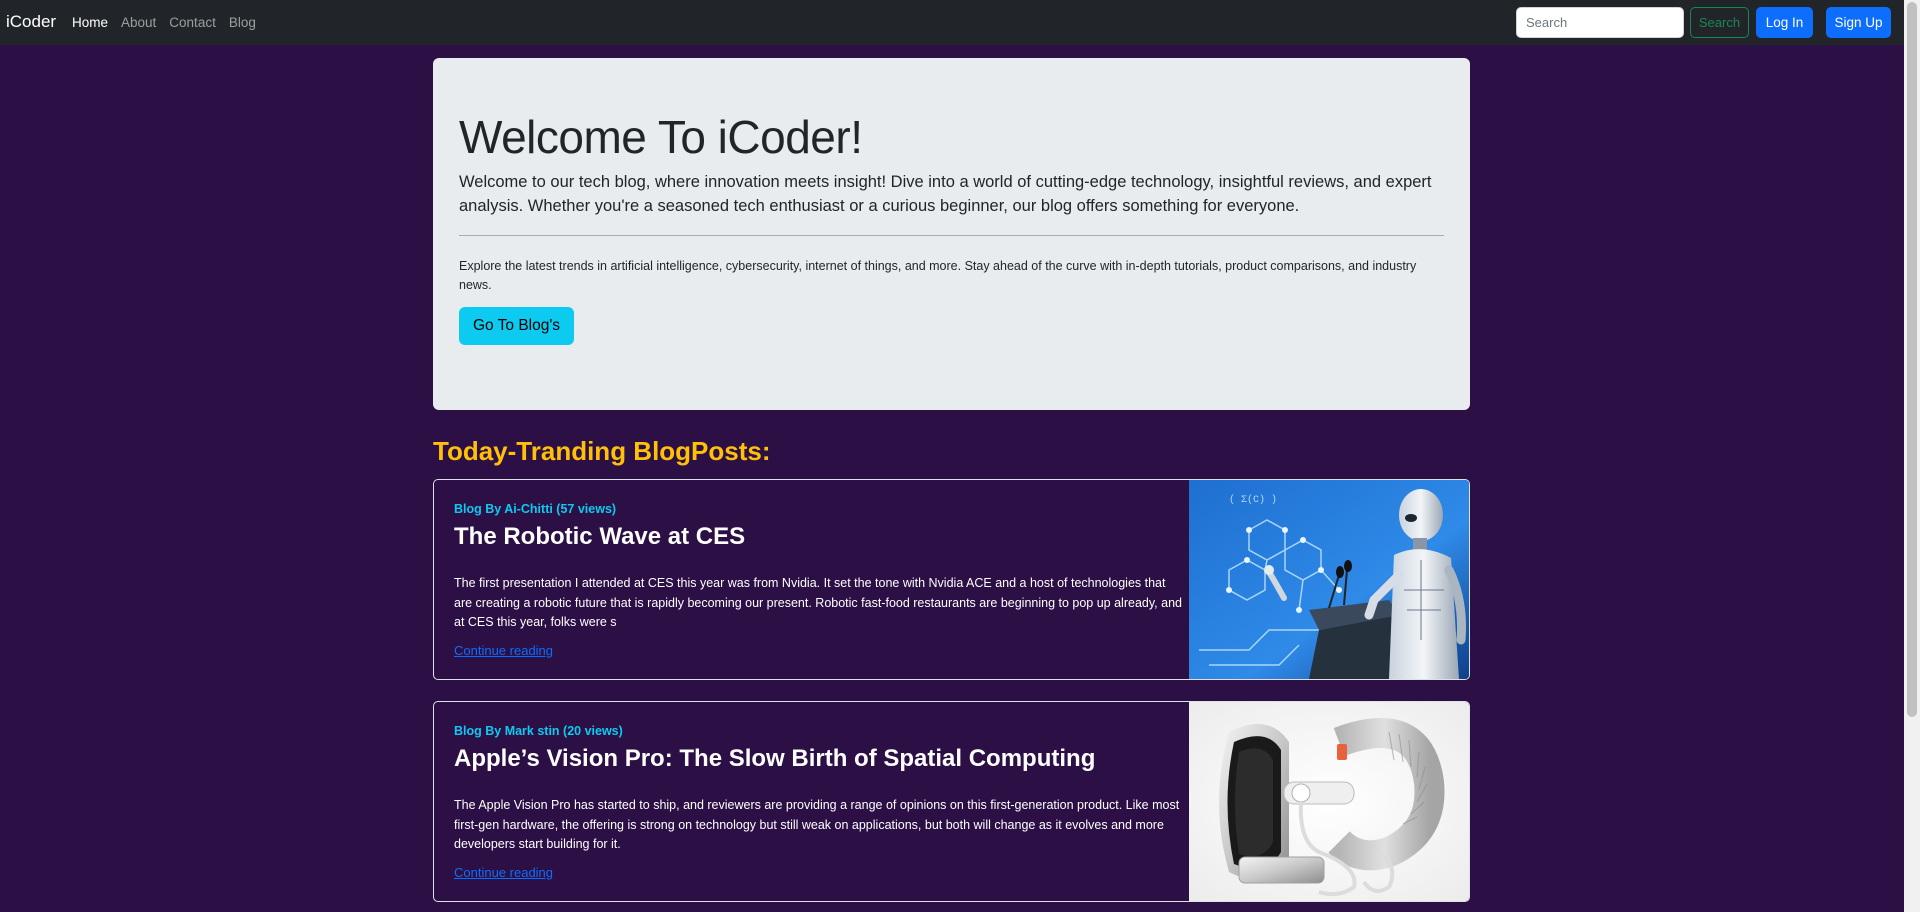 This screenshot has height=912, width=1920. I want to click on nav-link-about: About, so click(138, 22).